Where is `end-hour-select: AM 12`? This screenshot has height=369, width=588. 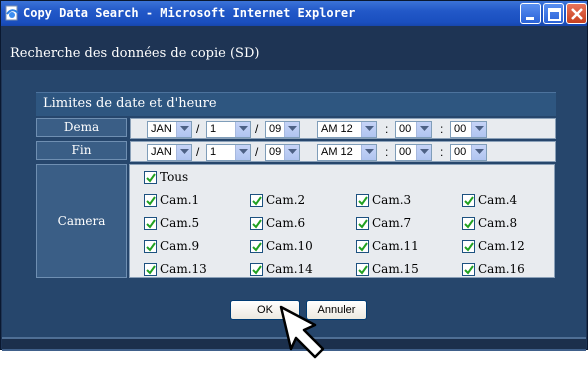
end-hour-select: AM 12 is located at coordinates (347, 152).